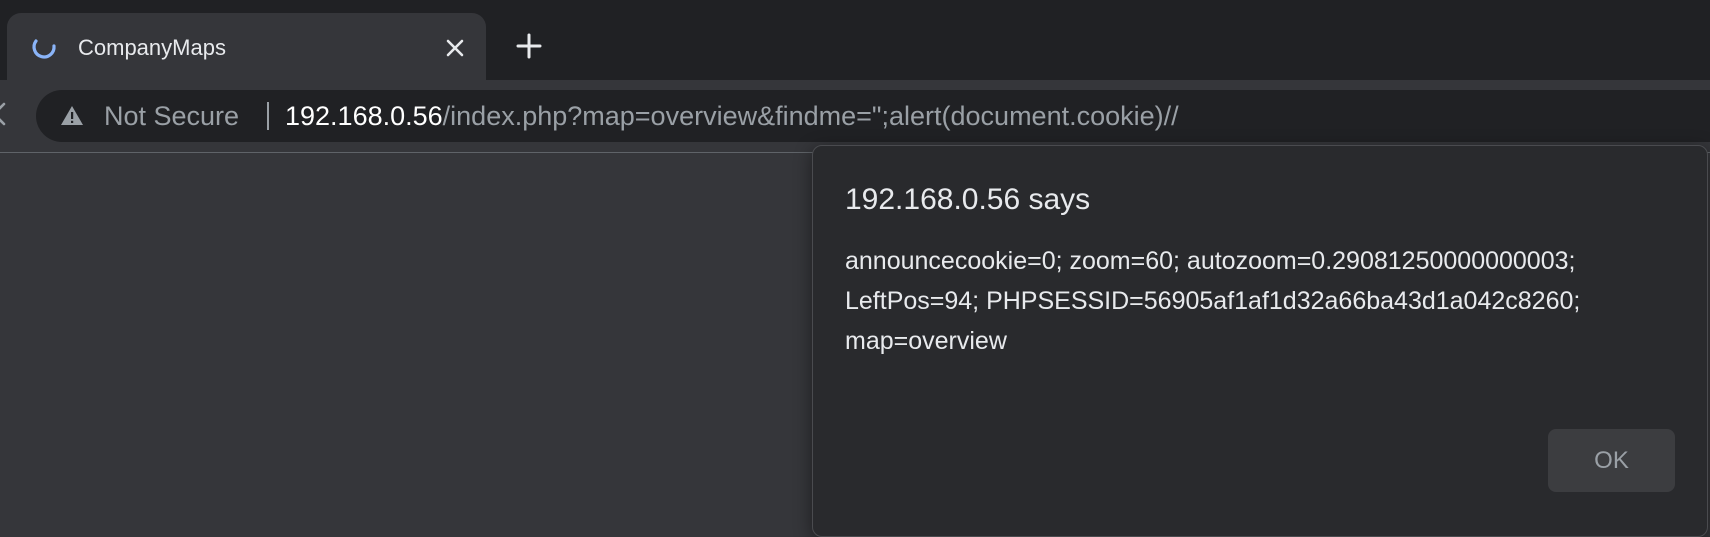 The width and height of the screenshot is (1710, 537). What do you see at coordinates (1611, 460) in the screenshot?
I see `ok-button: OK` at bounding box center [1611, 460].